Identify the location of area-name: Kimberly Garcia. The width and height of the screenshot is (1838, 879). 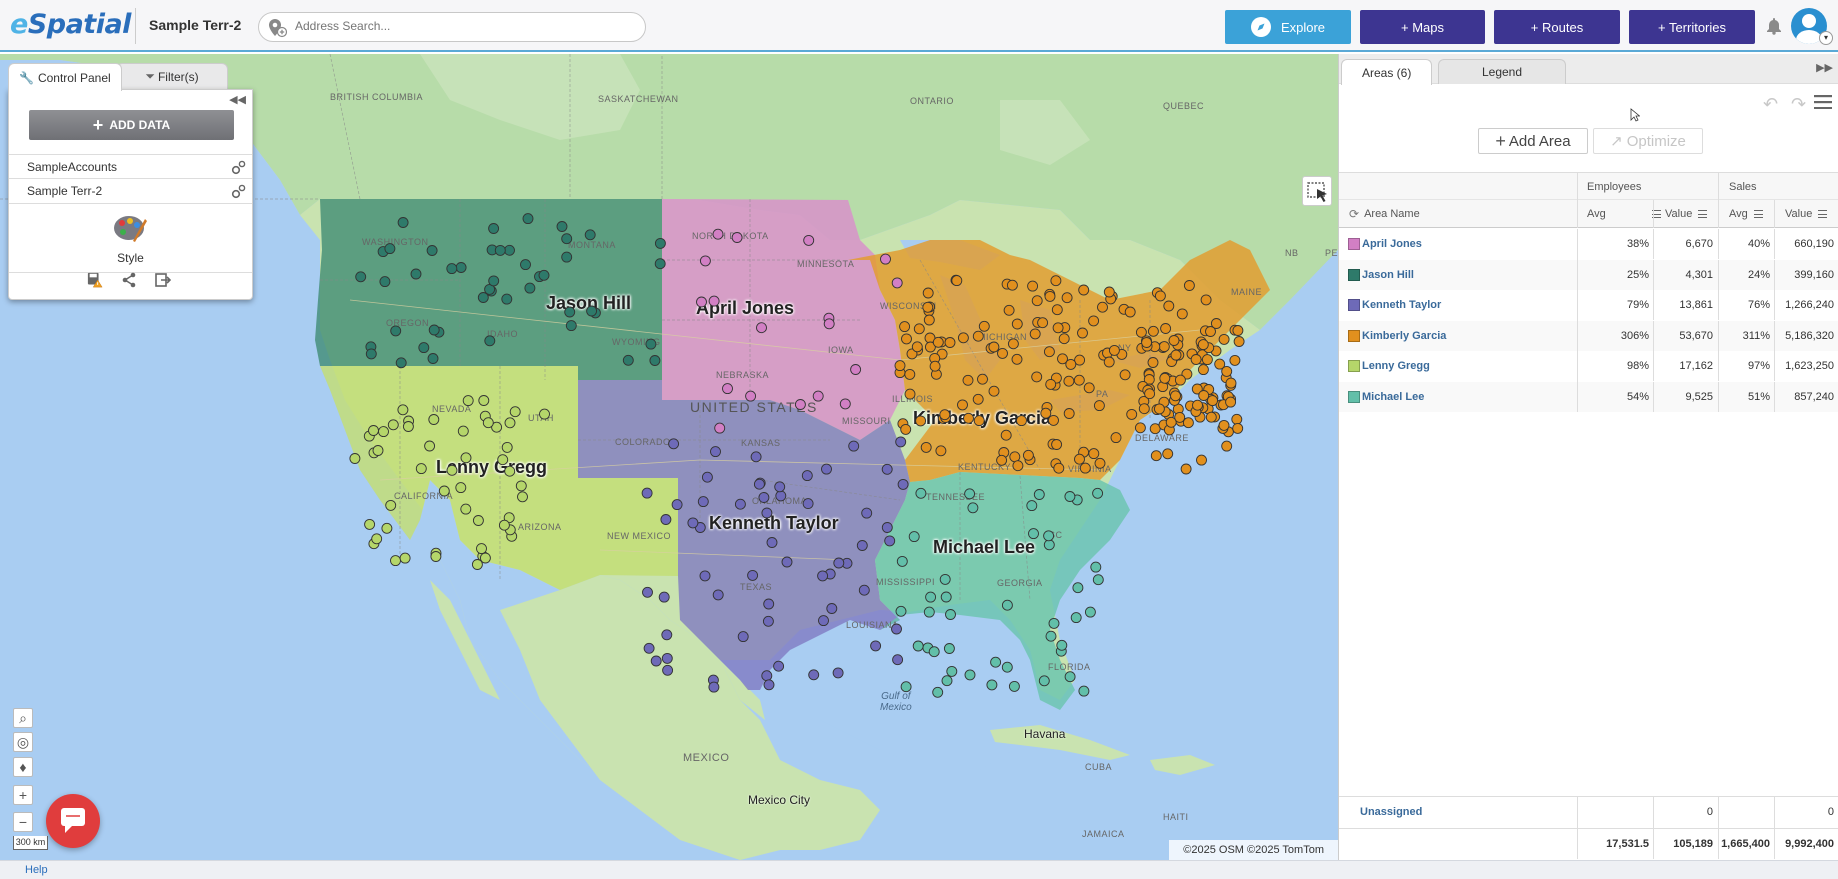
(1403, 336).